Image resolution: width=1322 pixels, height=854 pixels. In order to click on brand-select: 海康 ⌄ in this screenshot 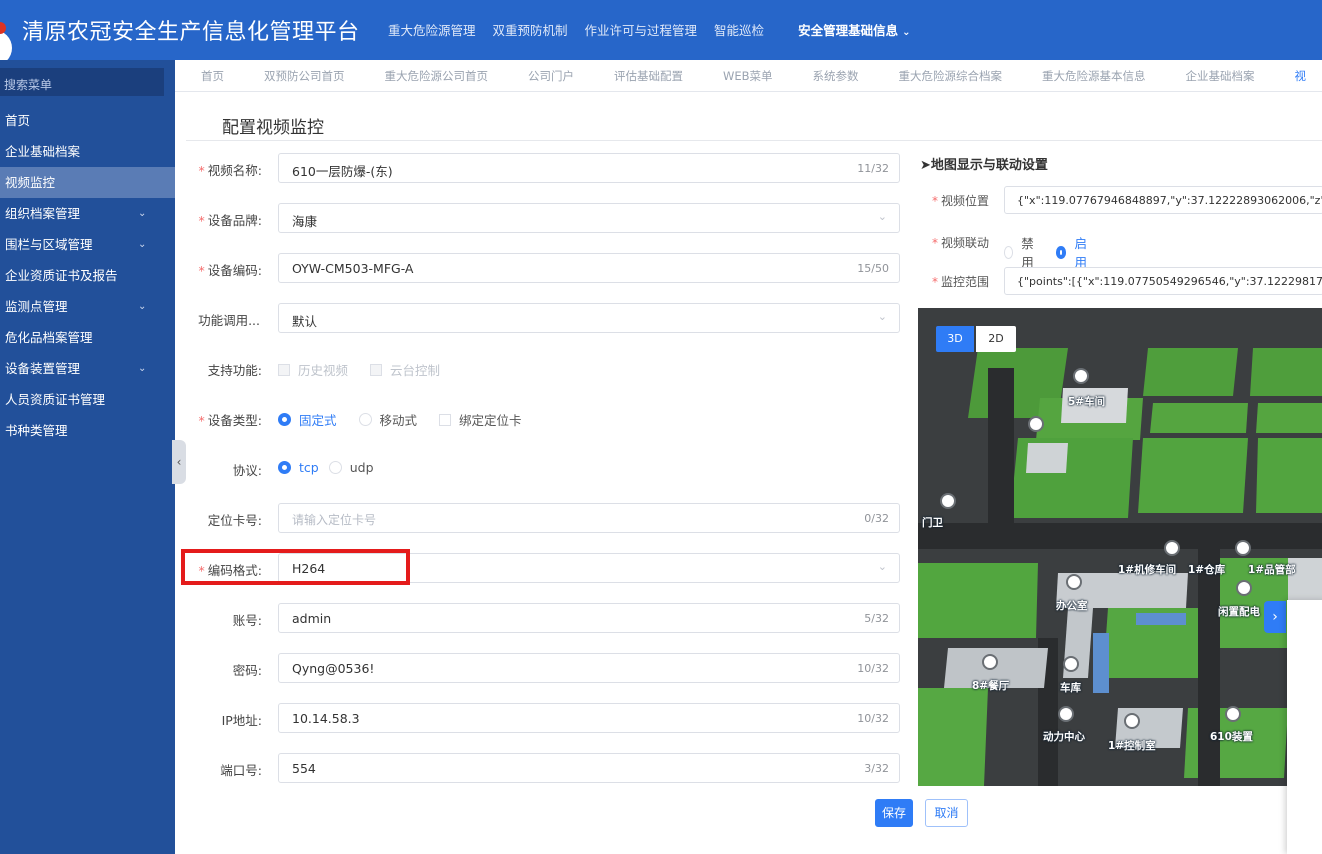, I will do `click(589, 218)`.